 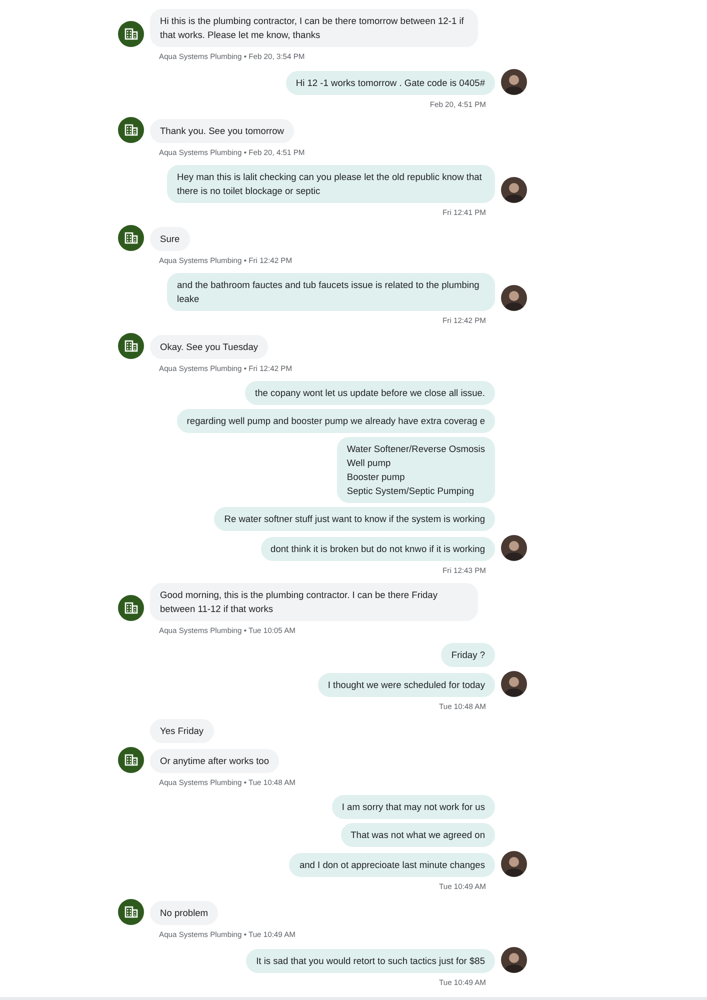 I want to click on message-bubble: Hey man this is lalit checking can you please let the old republic know that there is no toilet blockage or septic, so click(x=331, y=184).